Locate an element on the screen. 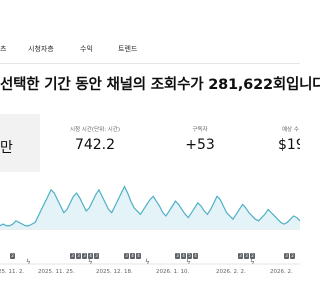  metric-card-views: 만 is located at coordinates (20, 143).